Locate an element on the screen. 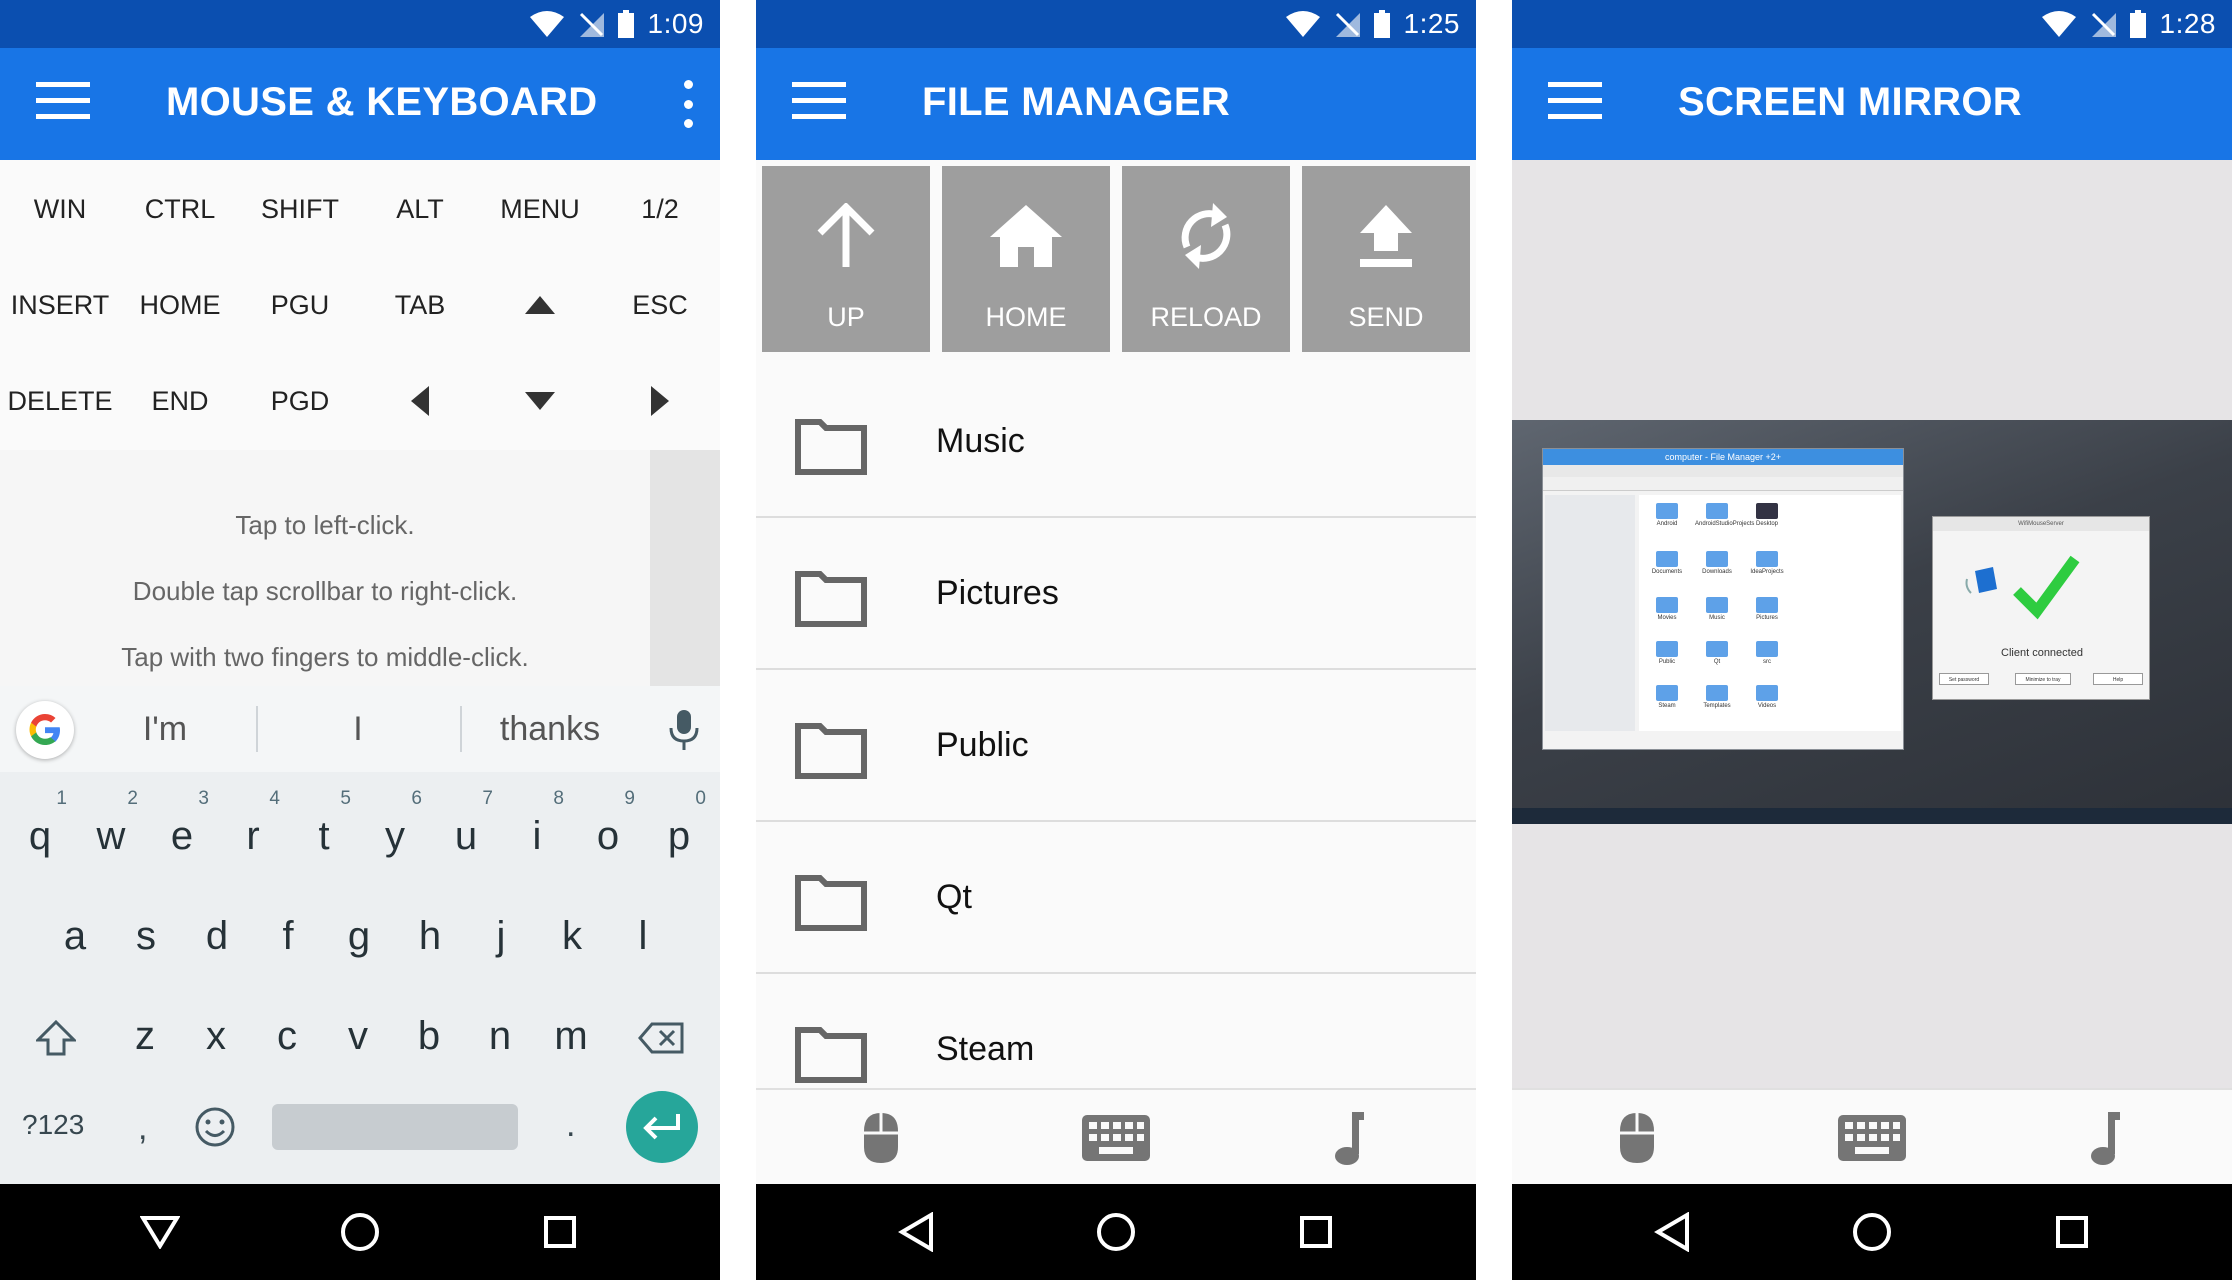 The image size is (2232, 1280). key-r: 4r is located at coordinates (253, 829).